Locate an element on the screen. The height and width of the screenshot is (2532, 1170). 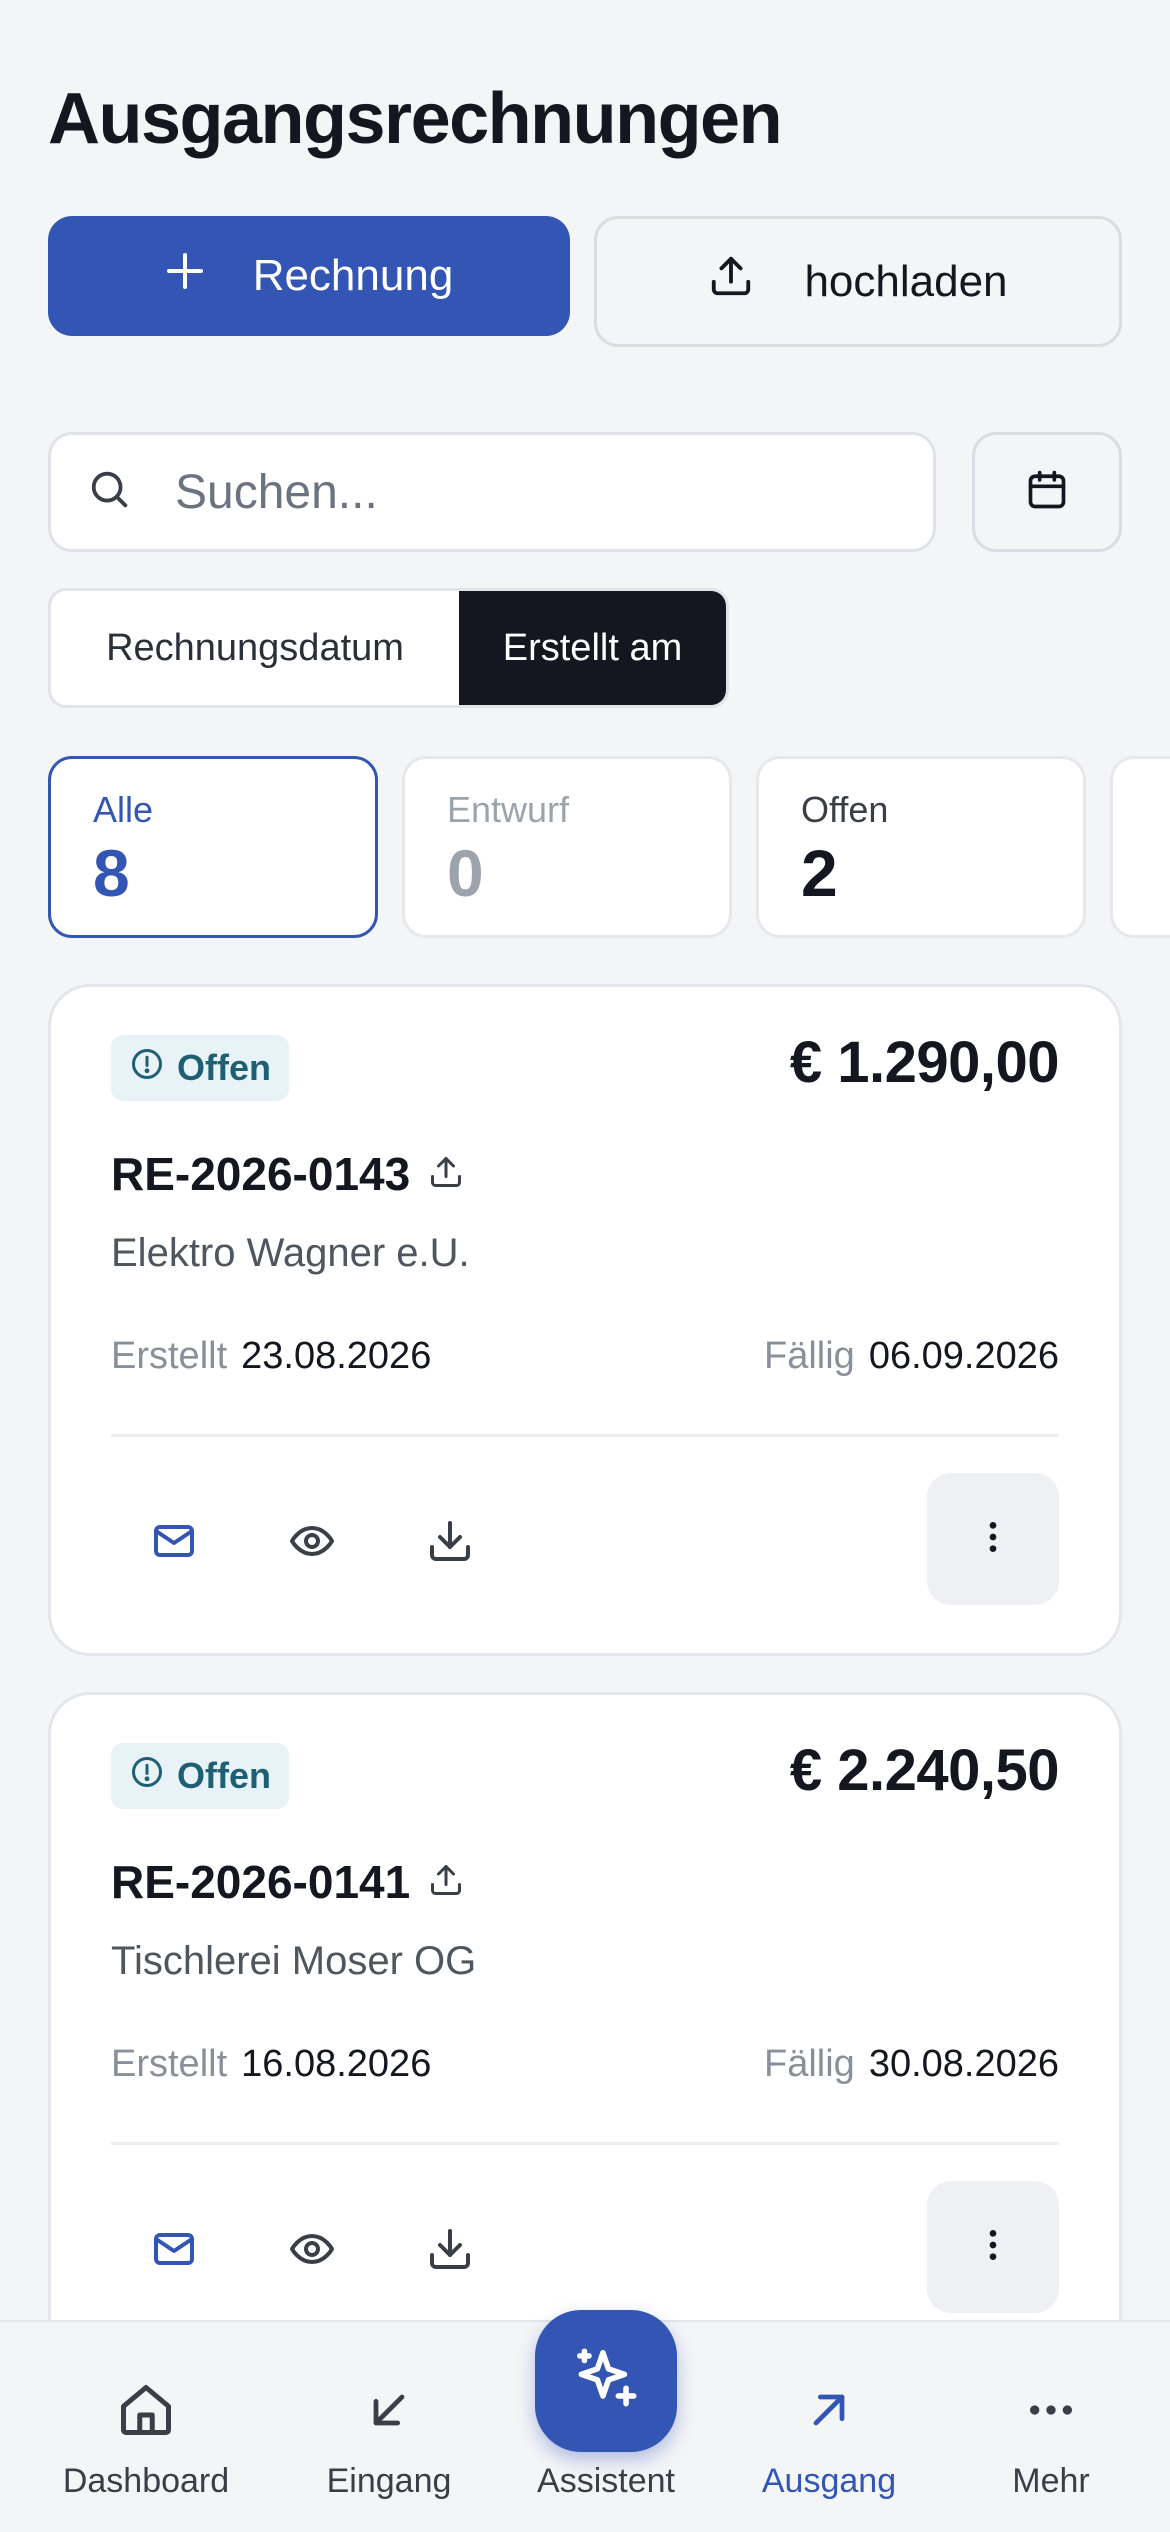
new-invoice-label: Rechnung is located at coordinates (353, 275).